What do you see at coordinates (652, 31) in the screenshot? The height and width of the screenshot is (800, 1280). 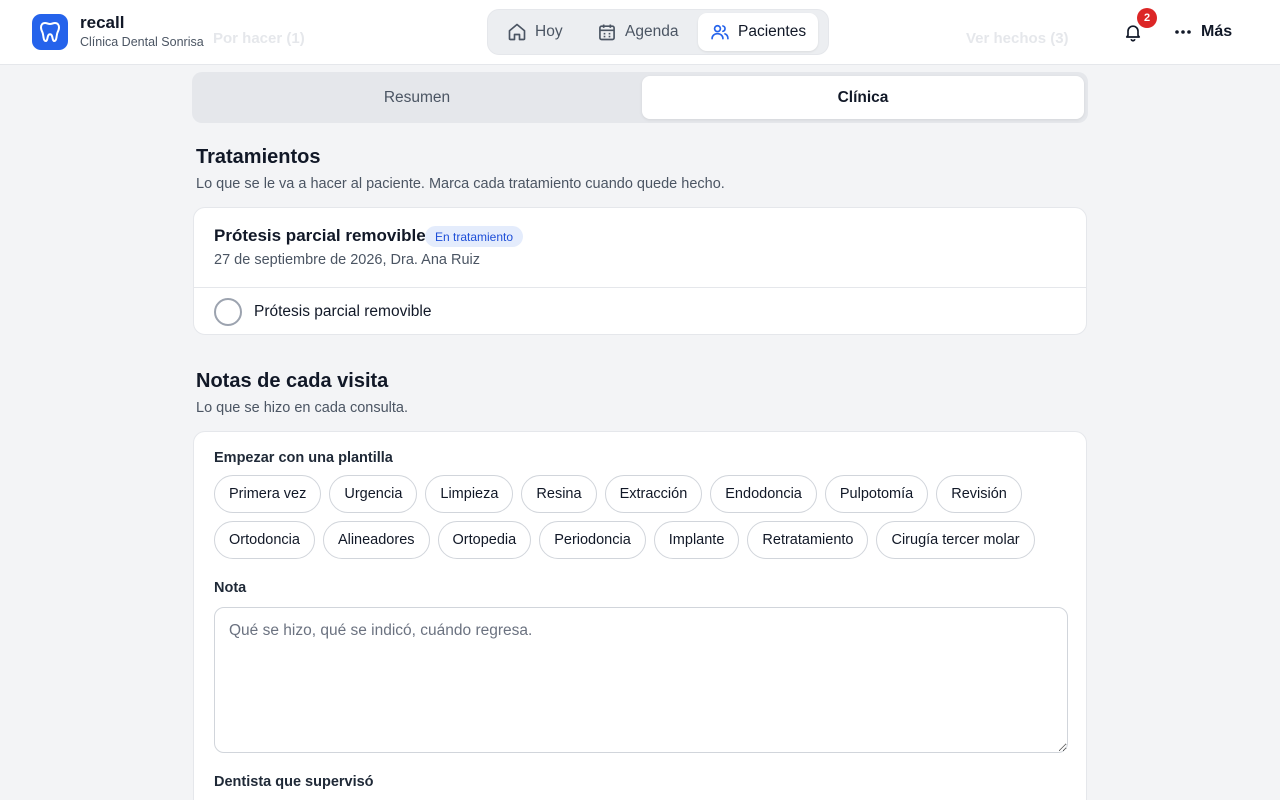 I see `nav-label-agenda: Agenda` at bounding box center [652, 31].